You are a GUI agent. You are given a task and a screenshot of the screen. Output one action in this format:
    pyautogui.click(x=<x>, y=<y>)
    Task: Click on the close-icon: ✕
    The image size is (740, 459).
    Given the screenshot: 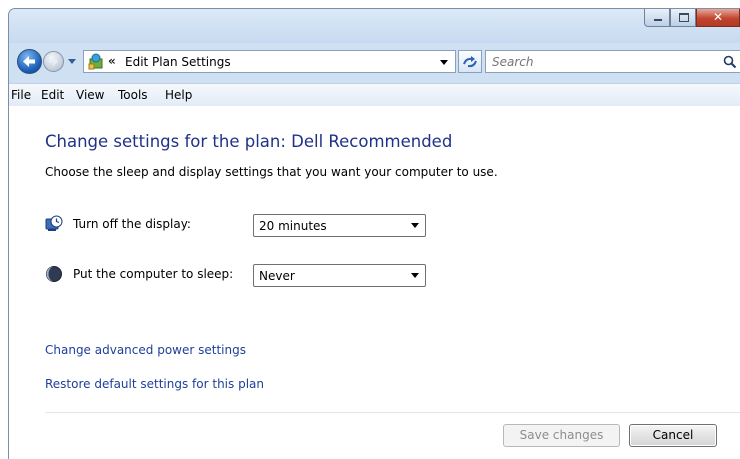 What is the action you would take?
    pyautogui.click(x=718, y=17)
    